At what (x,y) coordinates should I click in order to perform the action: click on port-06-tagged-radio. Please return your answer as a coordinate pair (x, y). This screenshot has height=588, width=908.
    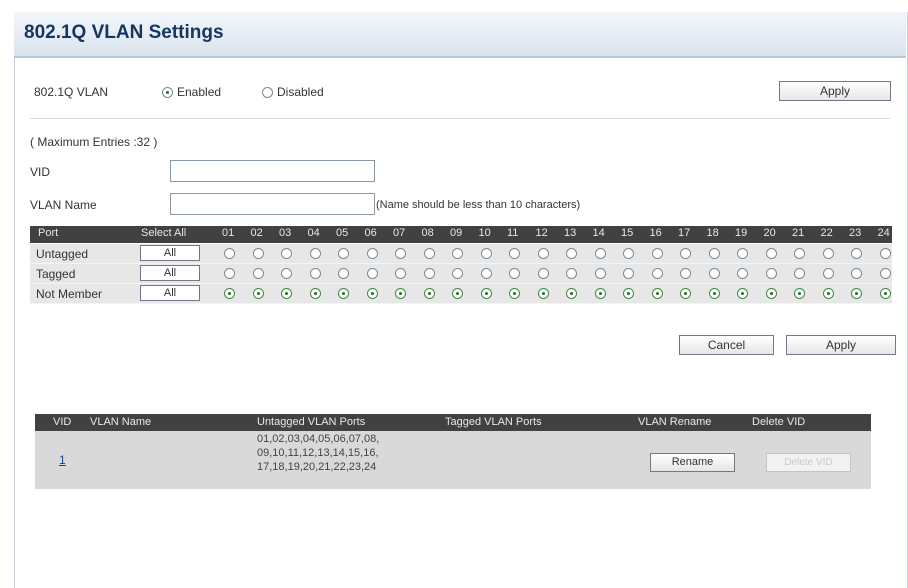
    Looking at the image, I should click on (372, 273).